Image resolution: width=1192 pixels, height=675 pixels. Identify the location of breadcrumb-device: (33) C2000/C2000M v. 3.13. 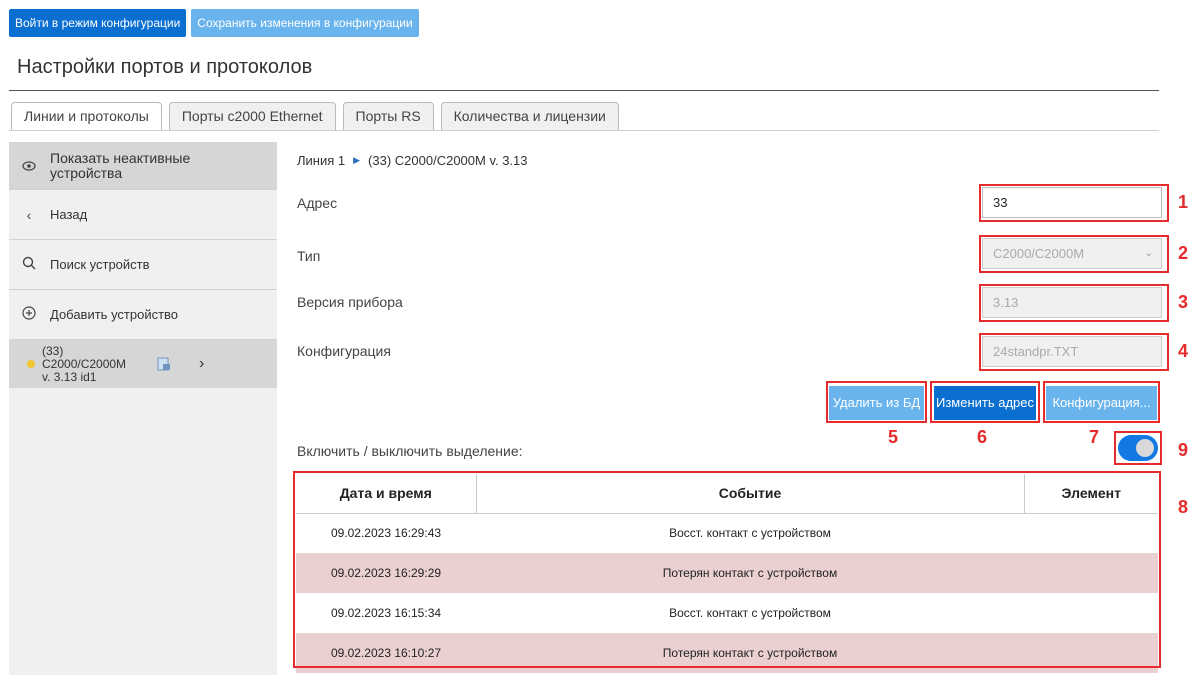
(448, 160).